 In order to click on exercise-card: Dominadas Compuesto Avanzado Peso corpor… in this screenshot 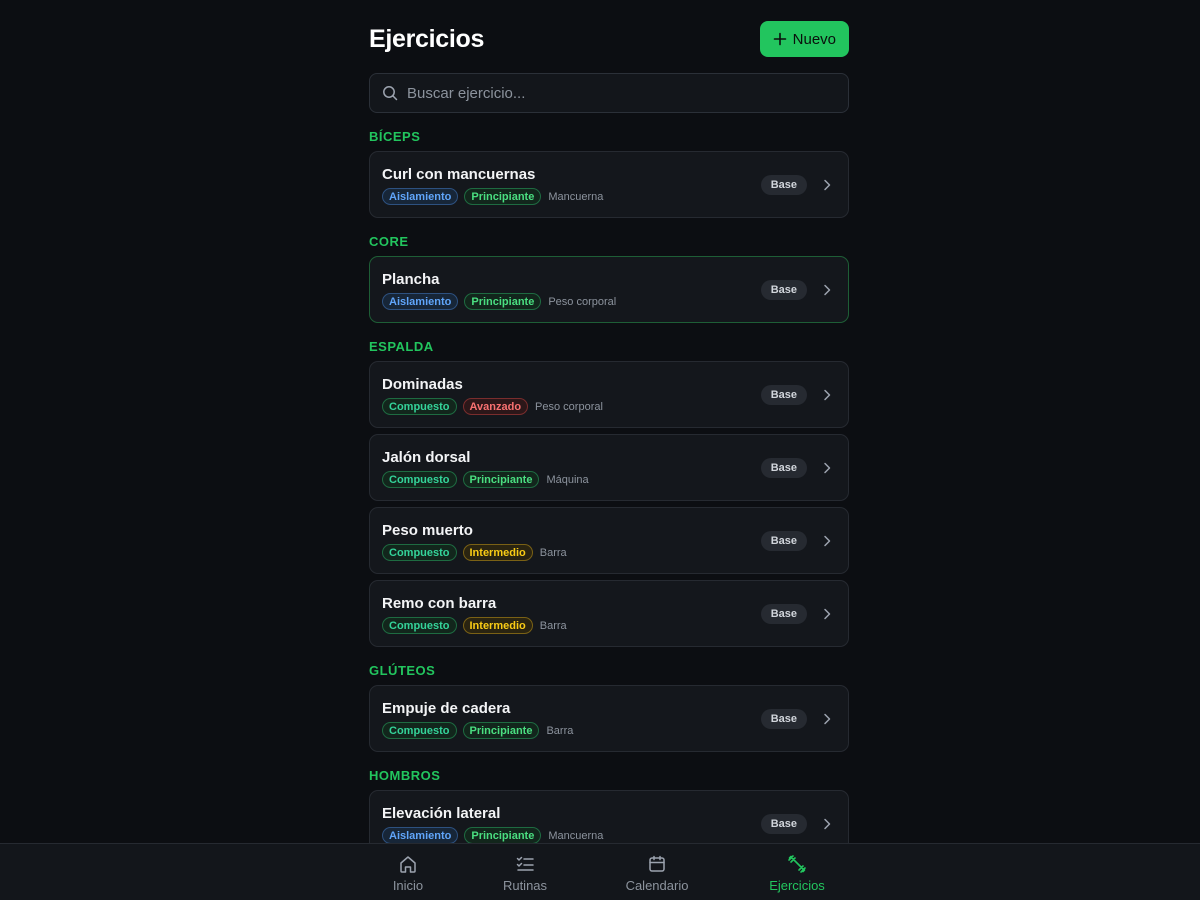, I will do `click(609, 394)`.